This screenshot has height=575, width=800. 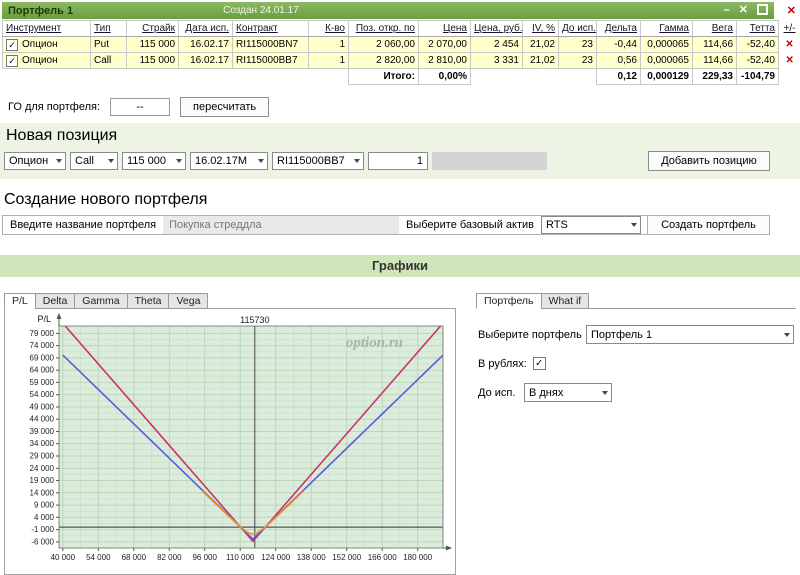 I want to click on direction-select-value: Call, so click(x=84, y=161).